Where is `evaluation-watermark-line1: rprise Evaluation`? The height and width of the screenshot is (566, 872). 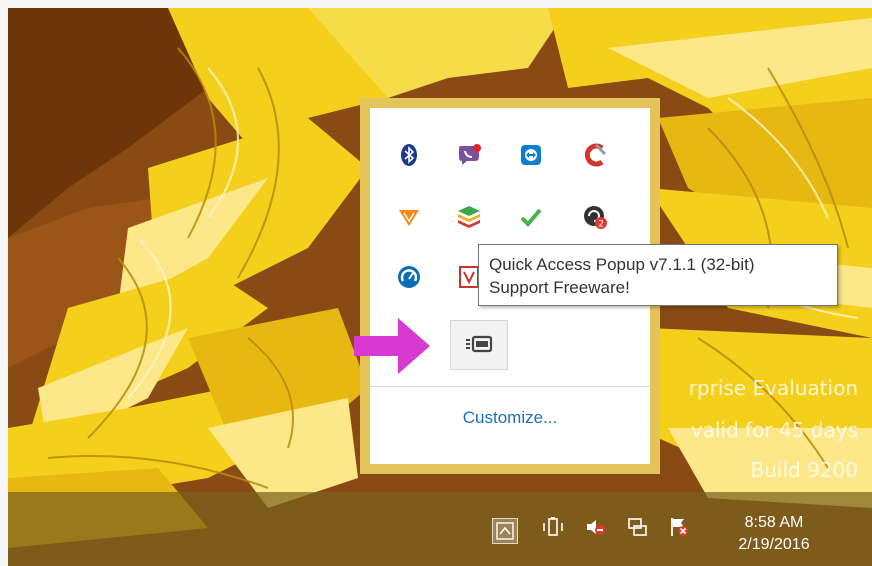 evaluation-watermark-line1: rprise Evaluation is located at coordinates (773, 388).